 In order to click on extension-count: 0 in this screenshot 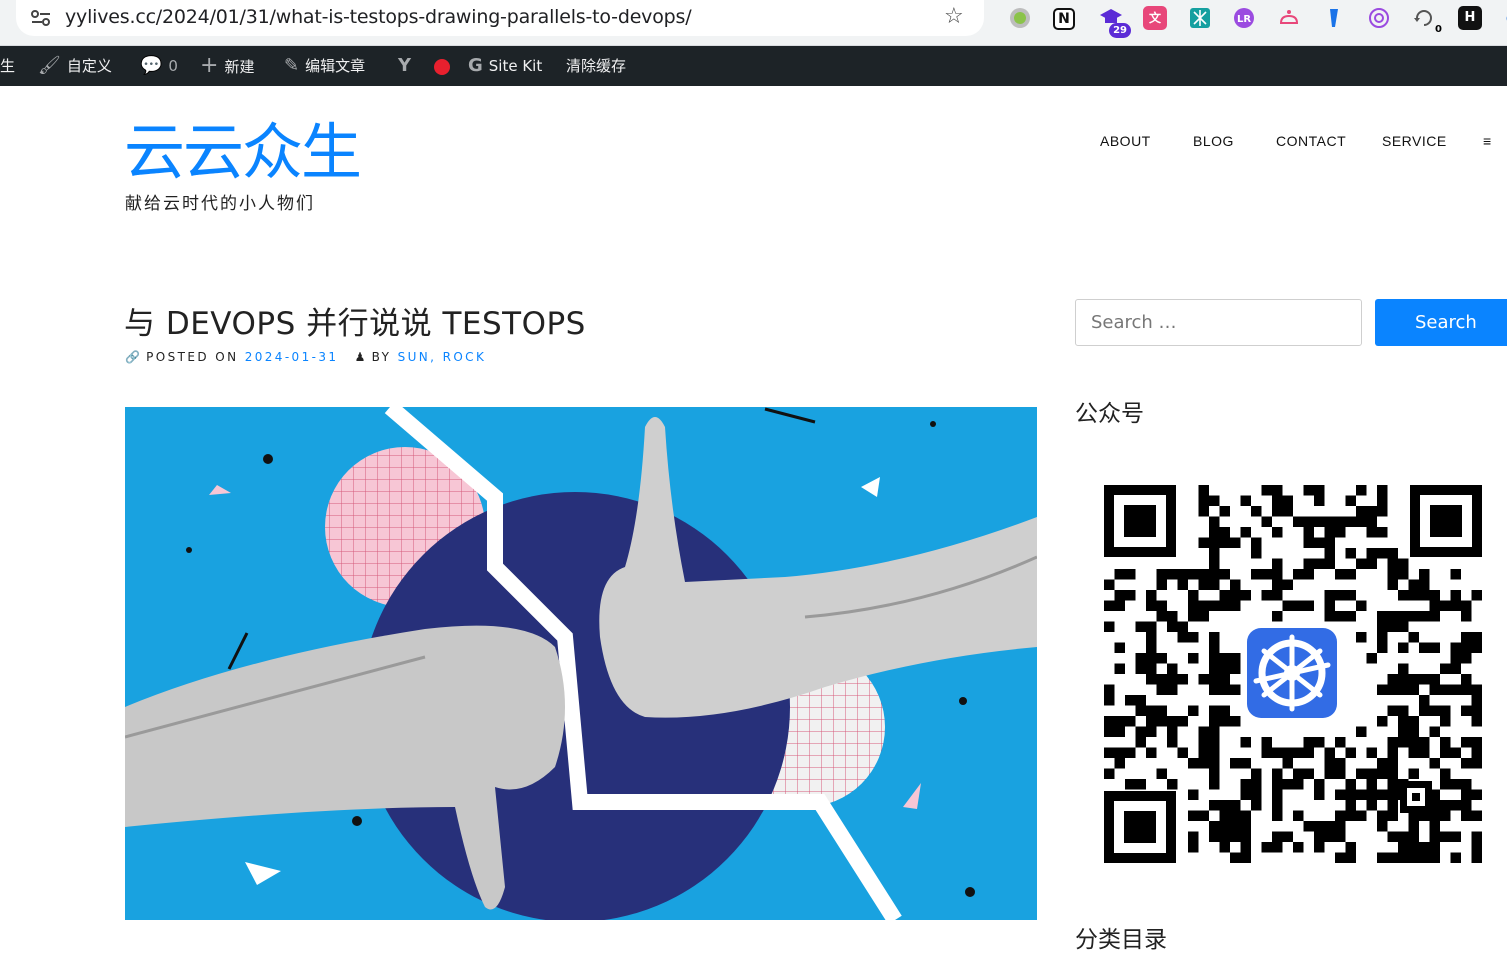, I will do `click(1438, 29)`.